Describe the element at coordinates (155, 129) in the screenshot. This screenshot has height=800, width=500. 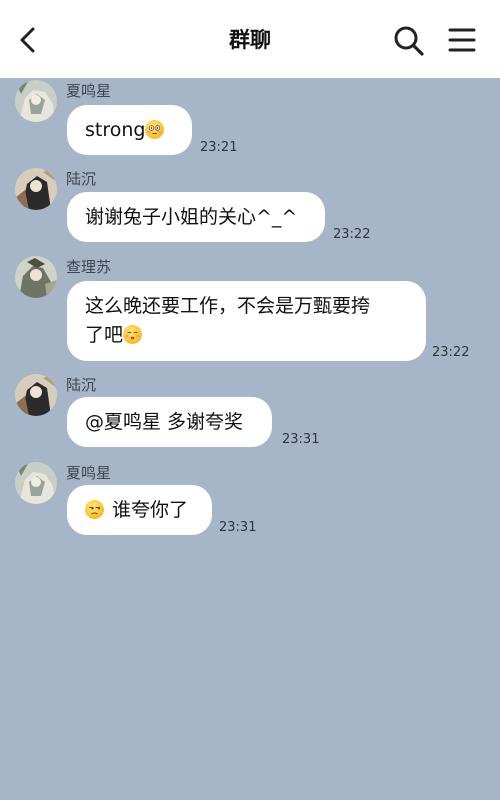
I see `flushed-face-emoji-icon` at that location.